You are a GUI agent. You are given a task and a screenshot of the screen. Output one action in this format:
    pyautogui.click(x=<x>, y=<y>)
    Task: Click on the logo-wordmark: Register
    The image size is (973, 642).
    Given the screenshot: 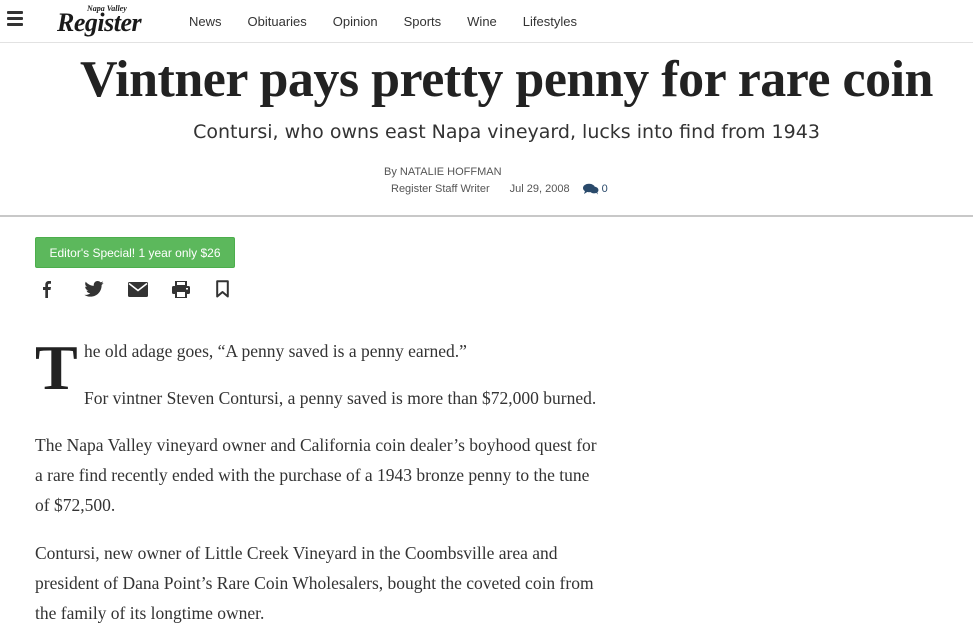 What is the action you would take?
    pyautogui.click(x=99, y=22)
    